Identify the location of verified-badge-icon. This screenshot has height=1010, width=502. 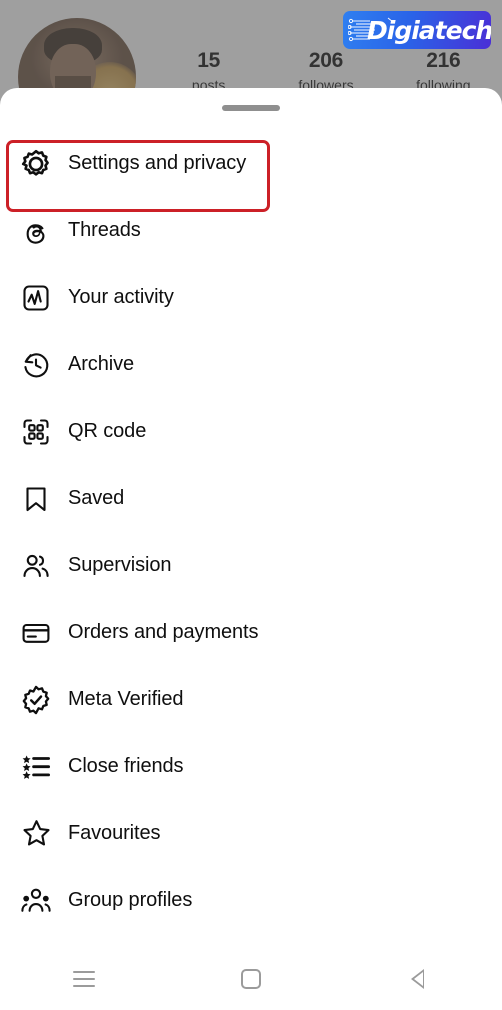
(36, 700).